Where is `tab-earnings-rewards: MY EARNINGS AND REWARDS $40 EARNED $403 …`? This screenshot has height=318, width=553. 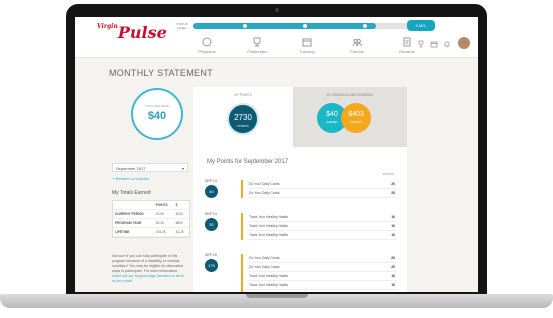
tab-earnings-rewards: MY EARNINGS AND REWARDS $40 EARNED $403 … is located at coordinates (350, 117).